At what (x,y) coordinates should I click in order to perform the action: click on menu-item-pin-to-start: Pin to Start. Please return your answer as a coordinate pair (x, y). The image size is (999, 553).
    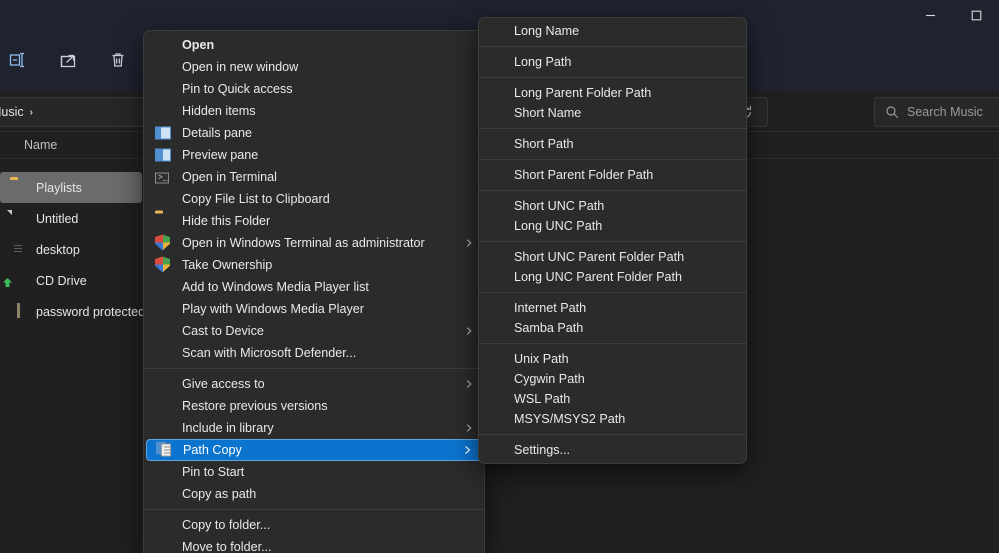
    Looking at the image, I should click on (314, 472).